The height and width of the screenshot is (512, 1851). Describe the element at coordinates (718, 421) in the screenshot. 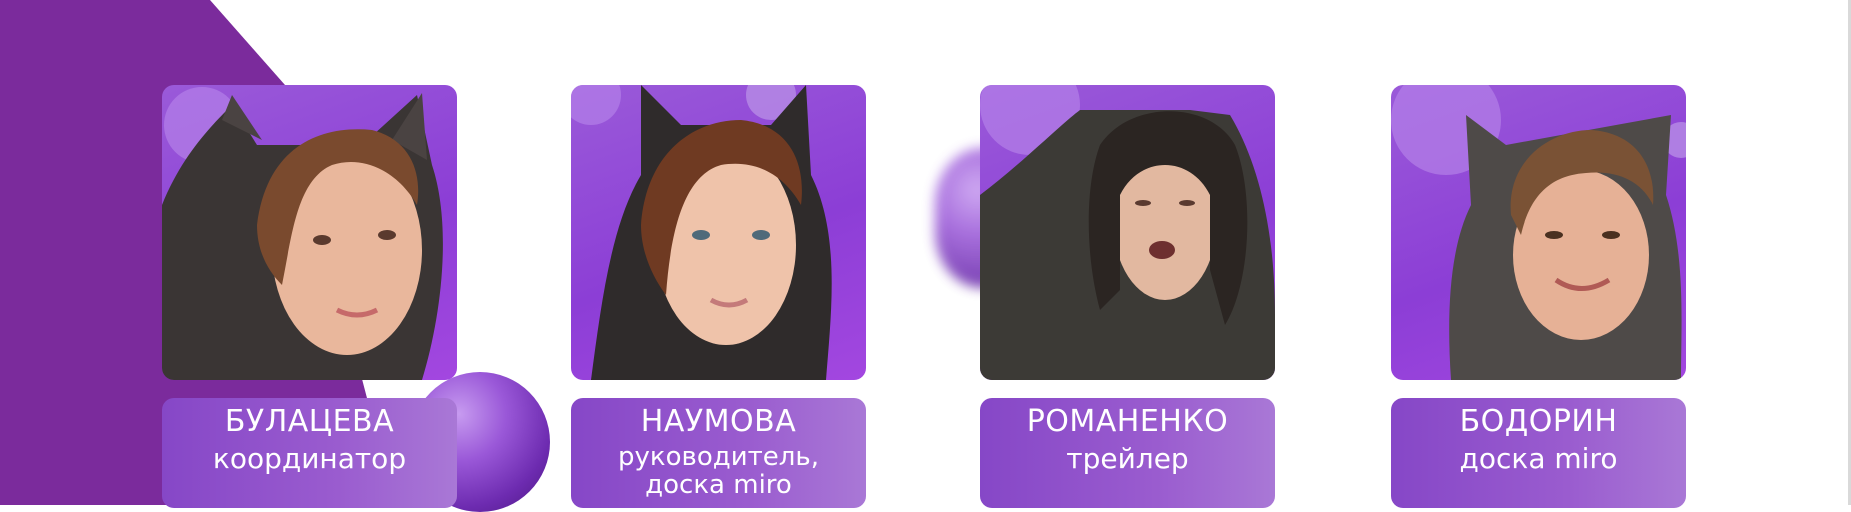

I see `member-name: НАУМОВА` at that location.